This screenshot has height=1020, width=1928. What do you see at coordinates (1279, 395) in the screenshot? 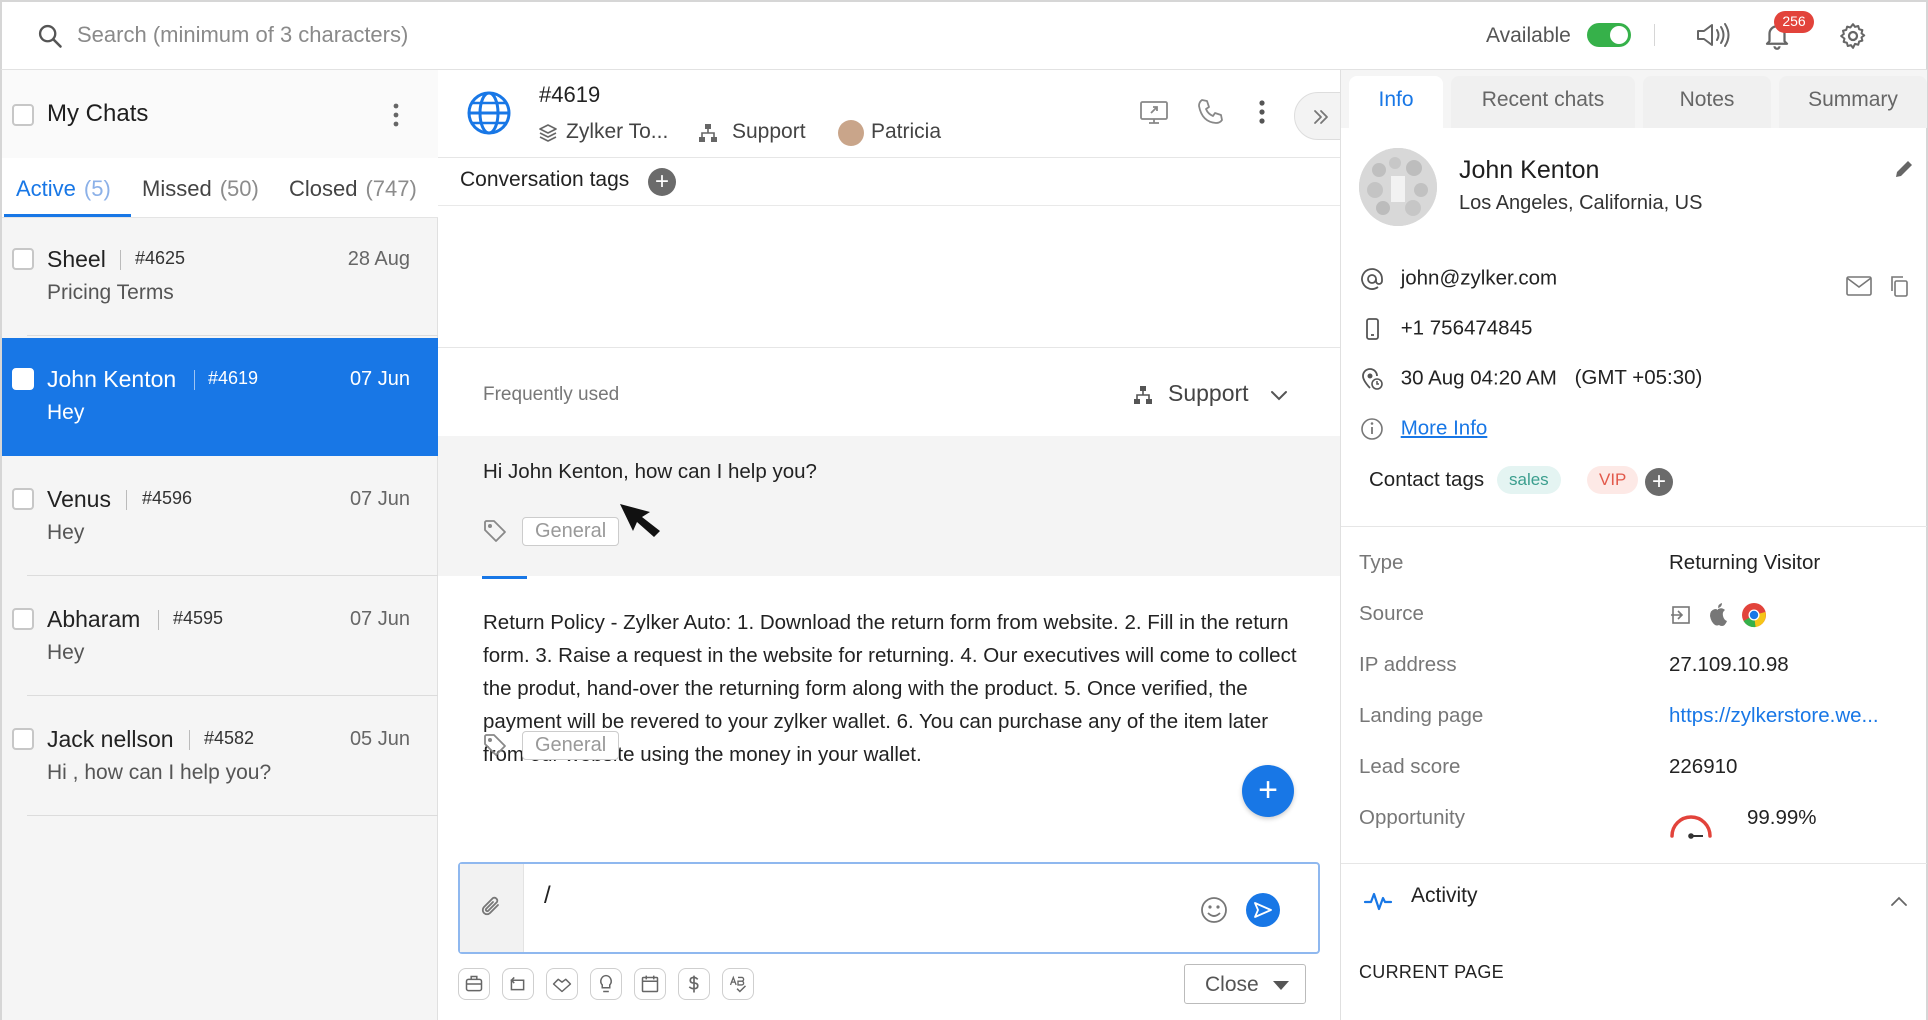
I see `chevron-down-icon` at bounding box center [1279, 395].